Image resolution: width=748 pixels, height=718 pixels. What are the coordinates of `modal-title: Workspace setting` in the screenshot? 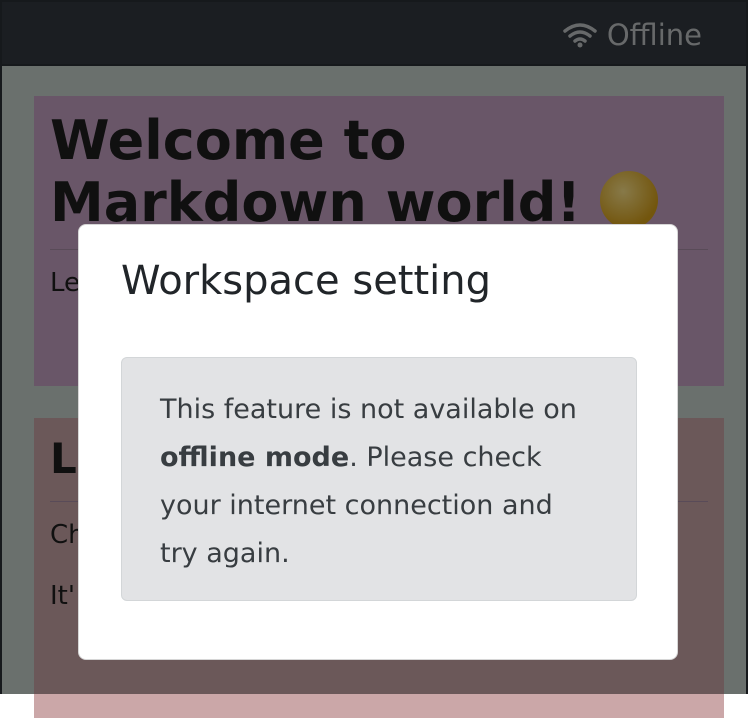 It's located at (306, 281).